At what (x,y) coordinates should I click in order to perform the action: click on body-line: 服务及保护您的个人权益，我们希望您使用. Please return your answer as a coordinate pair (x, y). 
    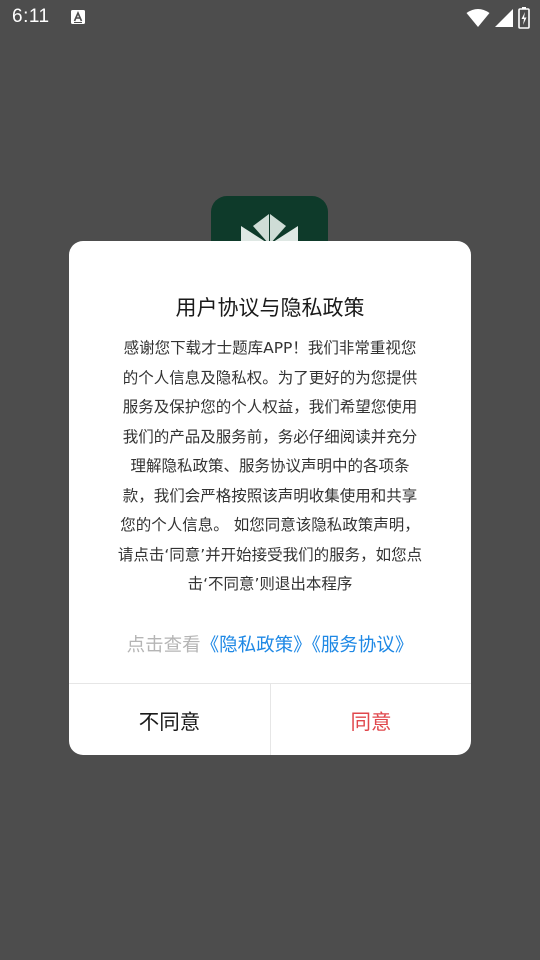
    Looking at the image, I should click on (270, 407).